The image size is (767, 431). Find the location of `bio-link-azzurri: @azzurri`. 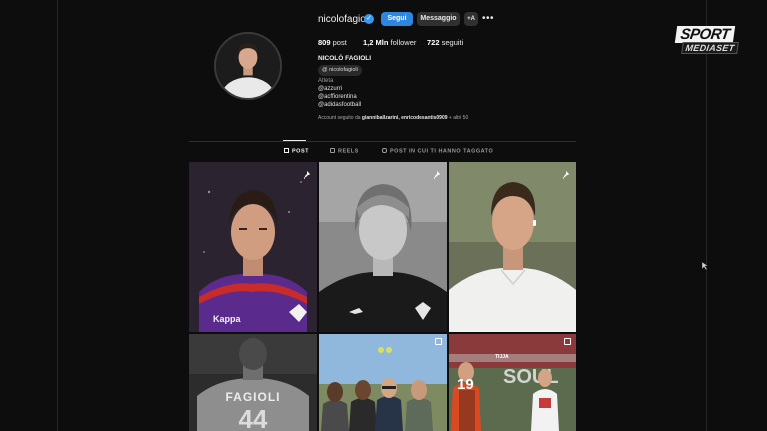

bio-link-azzurri: @azzurri is located at coordinates (330, 89).